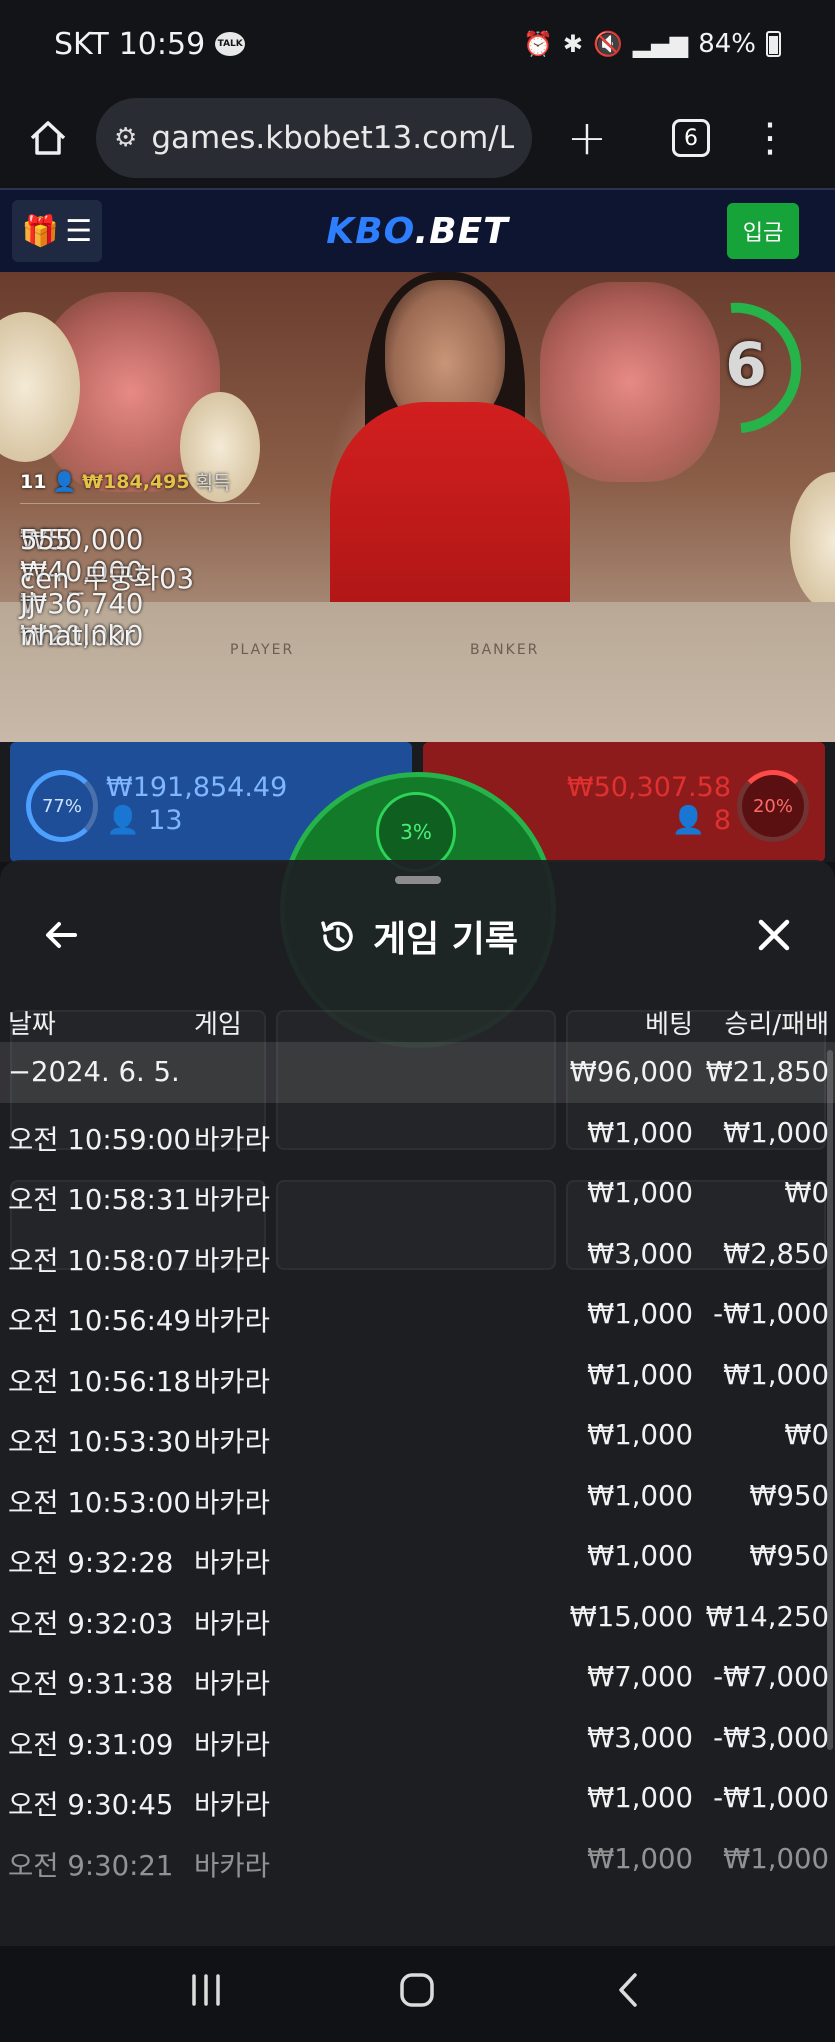  I want to click on history-row: 오전 9:30:45 바카라 ₩1,000 -₩1,000, so click(417, 1798).